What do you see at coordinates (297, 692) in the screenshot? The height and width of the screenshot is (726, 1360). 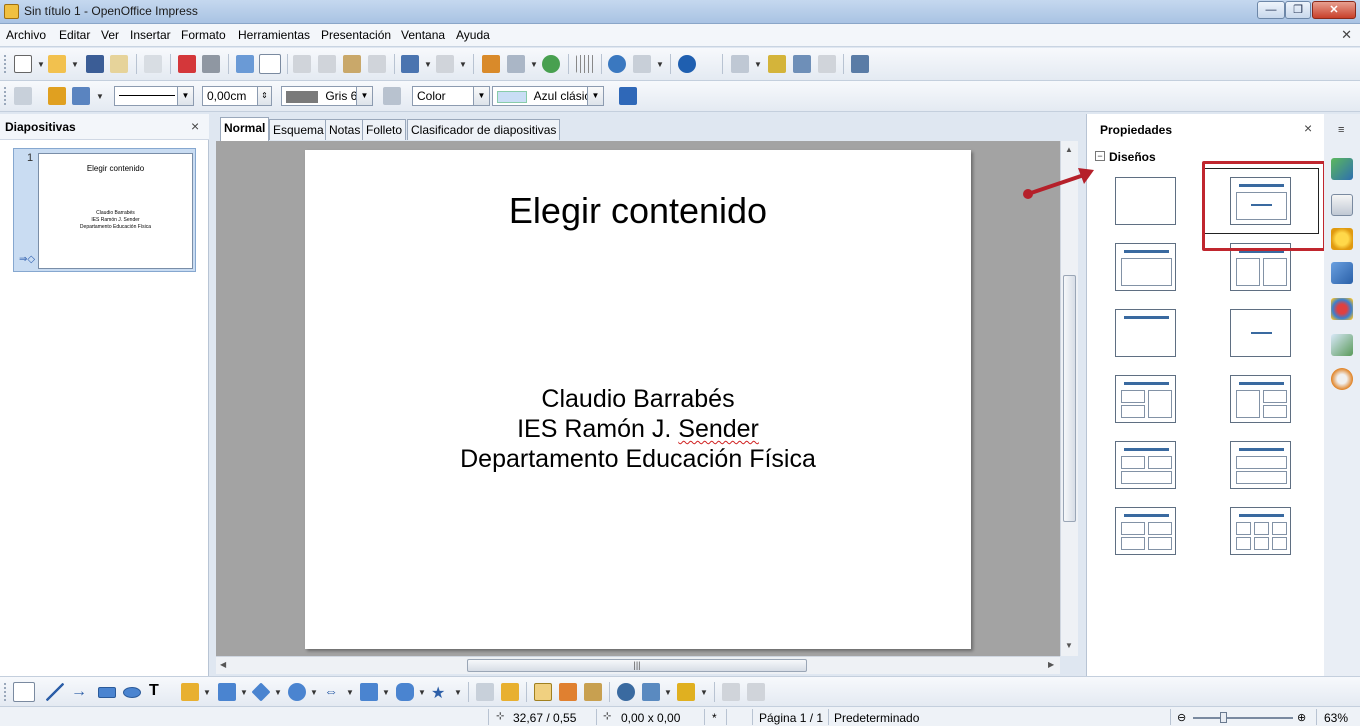 I see `symbol-shapes-icon` at bounding box center [297, 692].